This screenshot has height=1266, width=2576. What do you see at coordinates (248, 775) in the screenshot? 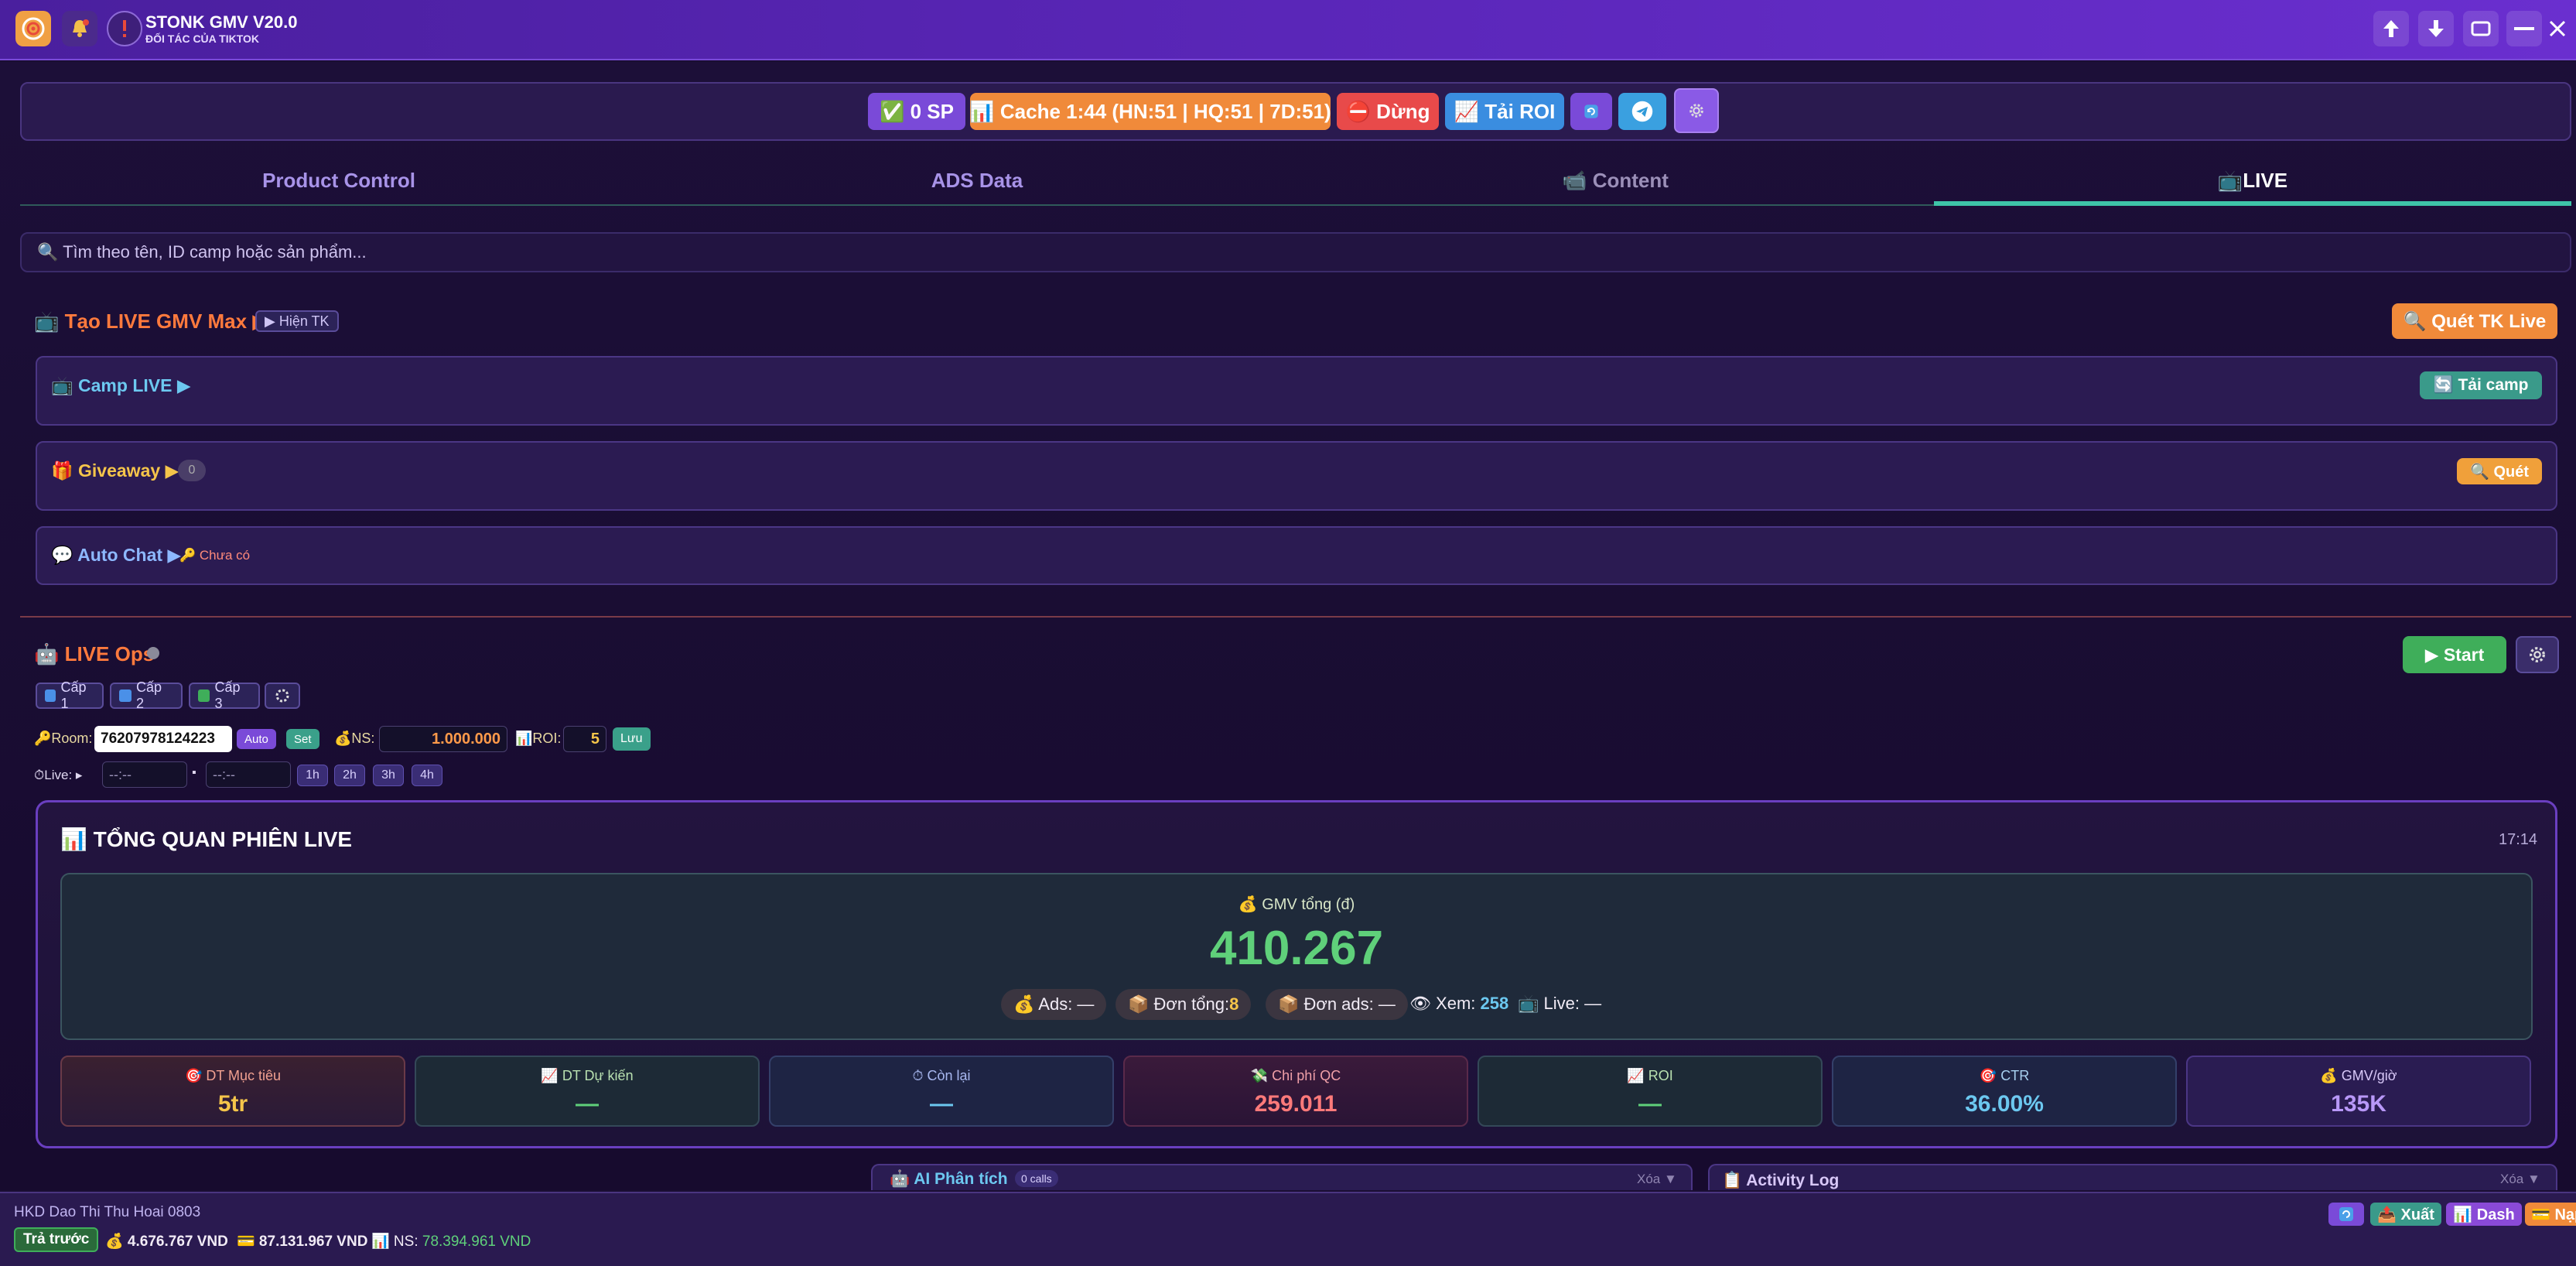
I see `live-end-time-input: --:--` at bounding box center [248, 775].